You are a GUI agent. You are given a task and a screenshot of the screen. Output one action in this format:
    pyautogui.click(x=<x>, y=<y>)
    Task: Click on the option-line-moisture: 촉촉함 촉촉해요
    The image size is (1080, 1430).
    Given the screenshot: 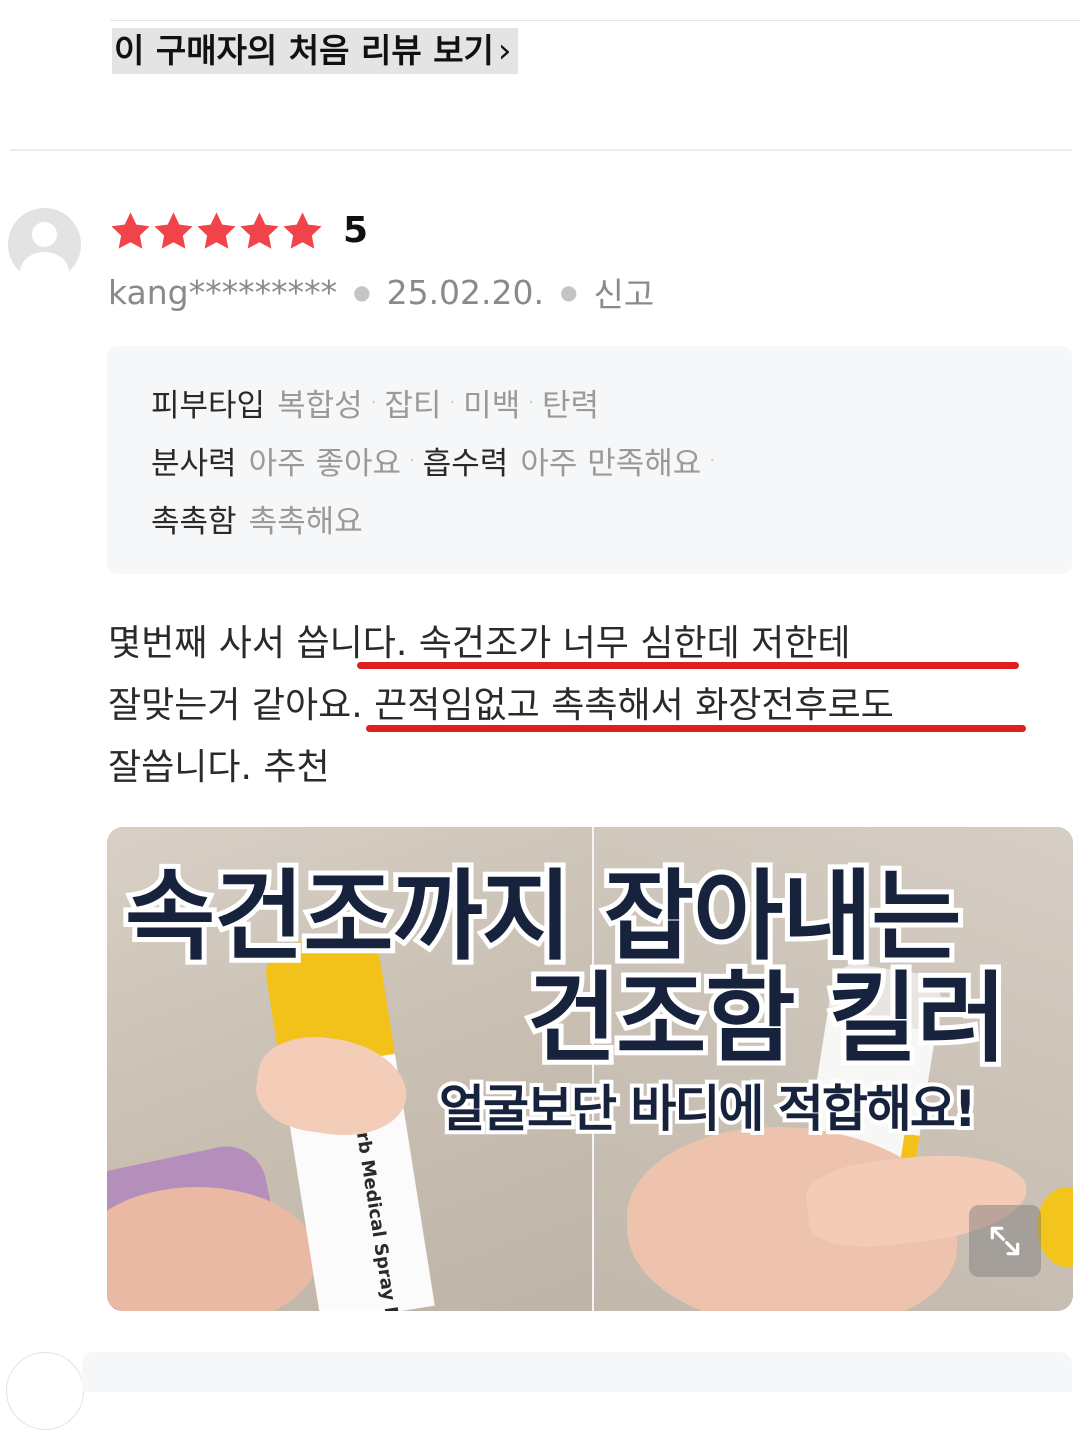 What is the action you would take?
    pyautogui.click(x=257, y=518)
    